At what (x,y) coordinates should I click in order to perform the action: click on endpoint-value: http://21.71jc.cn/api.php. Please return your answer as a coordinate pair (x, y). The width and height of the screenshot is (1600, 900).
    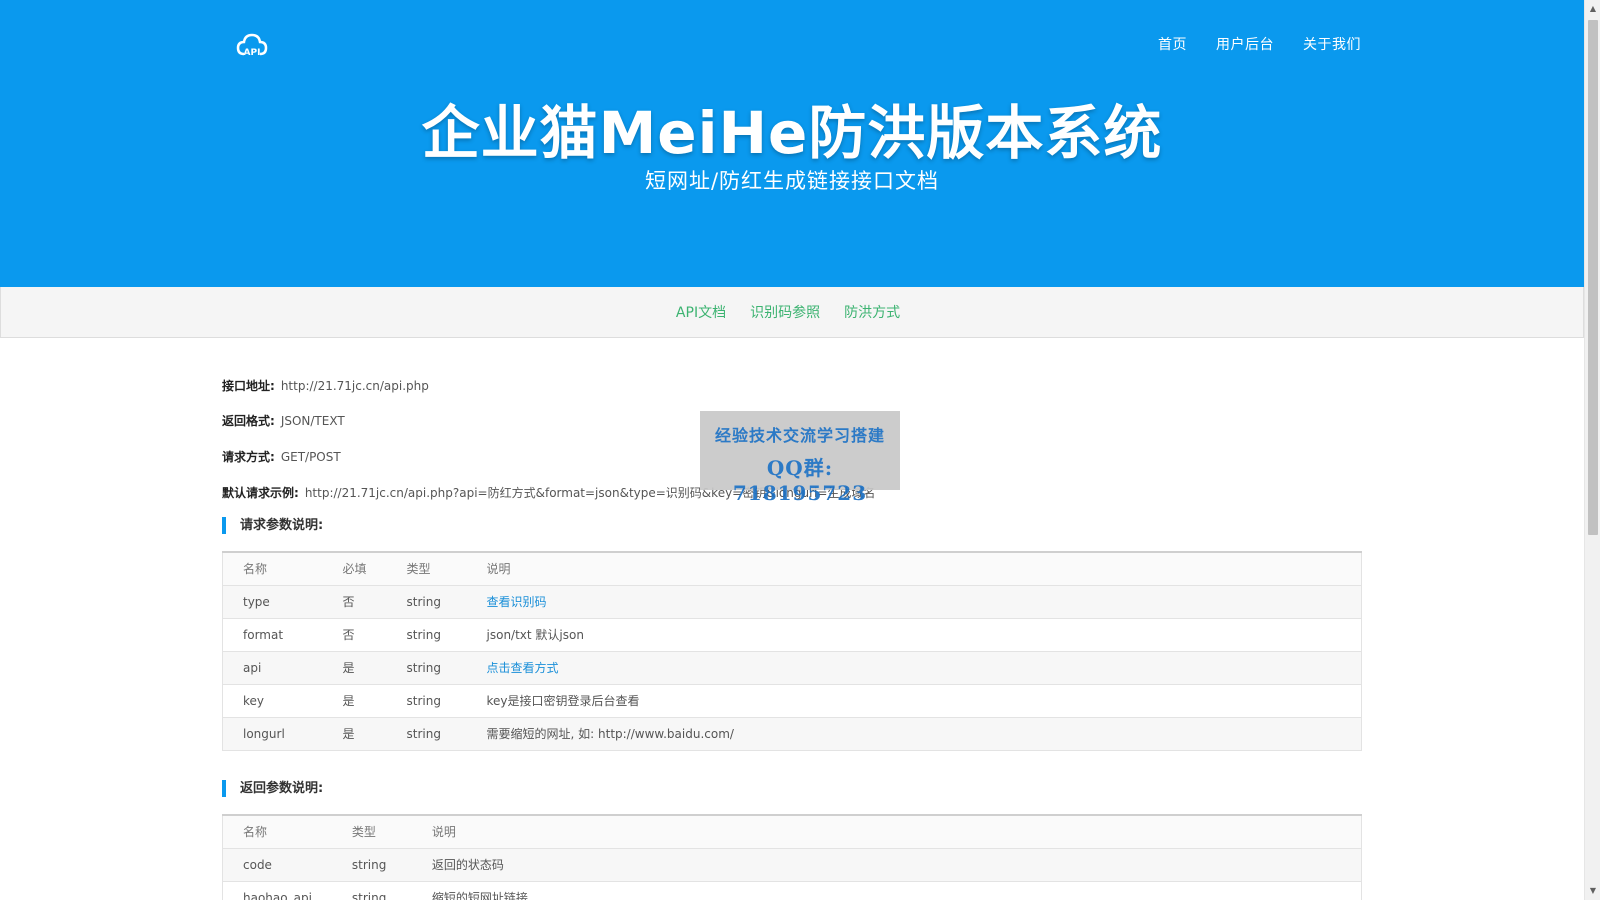
    Looking at the image, I should click on (354, 386).